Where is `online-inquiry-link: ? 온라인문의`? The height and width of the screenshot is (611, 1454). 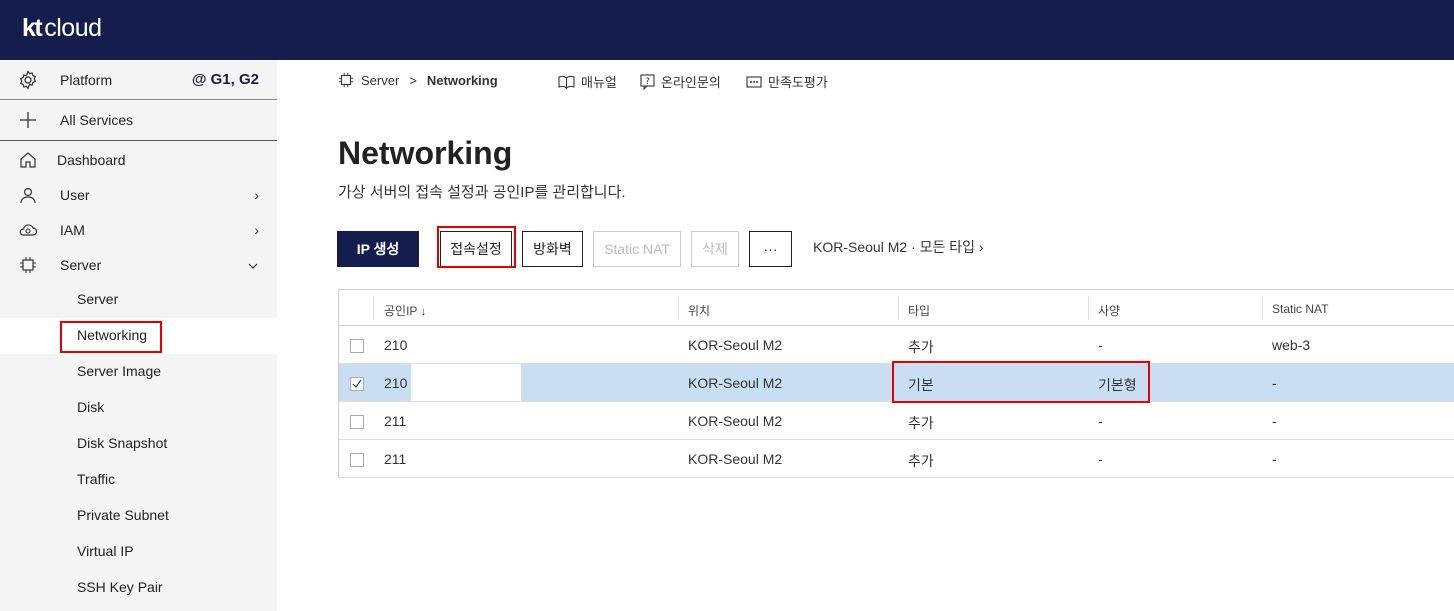
online-inquiry-link: ? 온라인문의 is located at coordinates (680, 81).